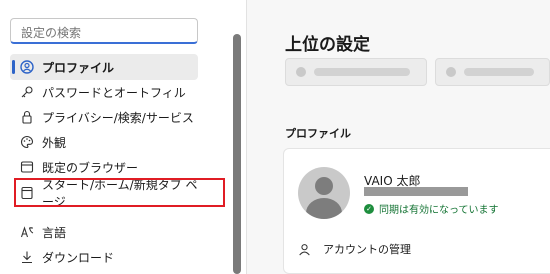 This screenshot has height=274, width=550. I want to click on active-indicator, so click(13, 67).